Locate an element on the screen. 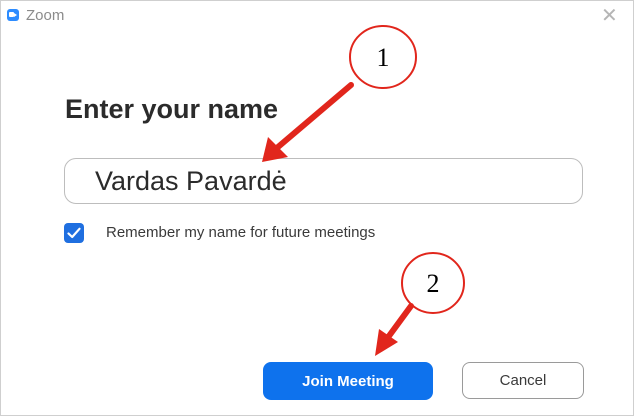 Image resolution: width=634 pixels, height=416 pixels. cancel-button: Cancel is located at coordinates (523, 380).